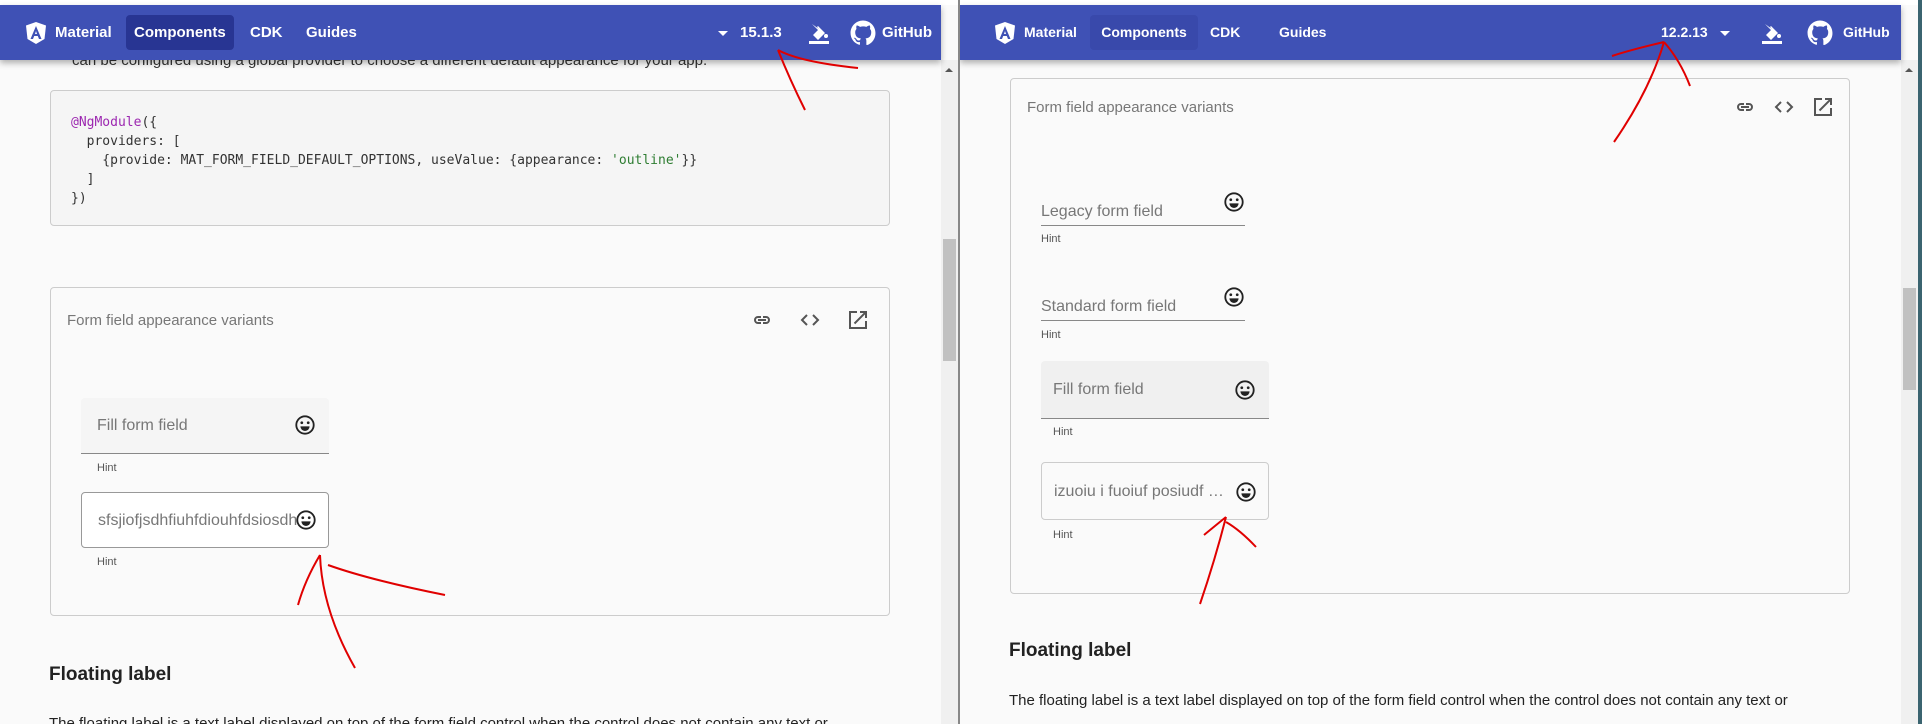 This screenshot has width=1922, height=724. What do you see at coordinates (1920, 362) in the screenshot?
I see `window-edge` at bounding box center [1920, 362].